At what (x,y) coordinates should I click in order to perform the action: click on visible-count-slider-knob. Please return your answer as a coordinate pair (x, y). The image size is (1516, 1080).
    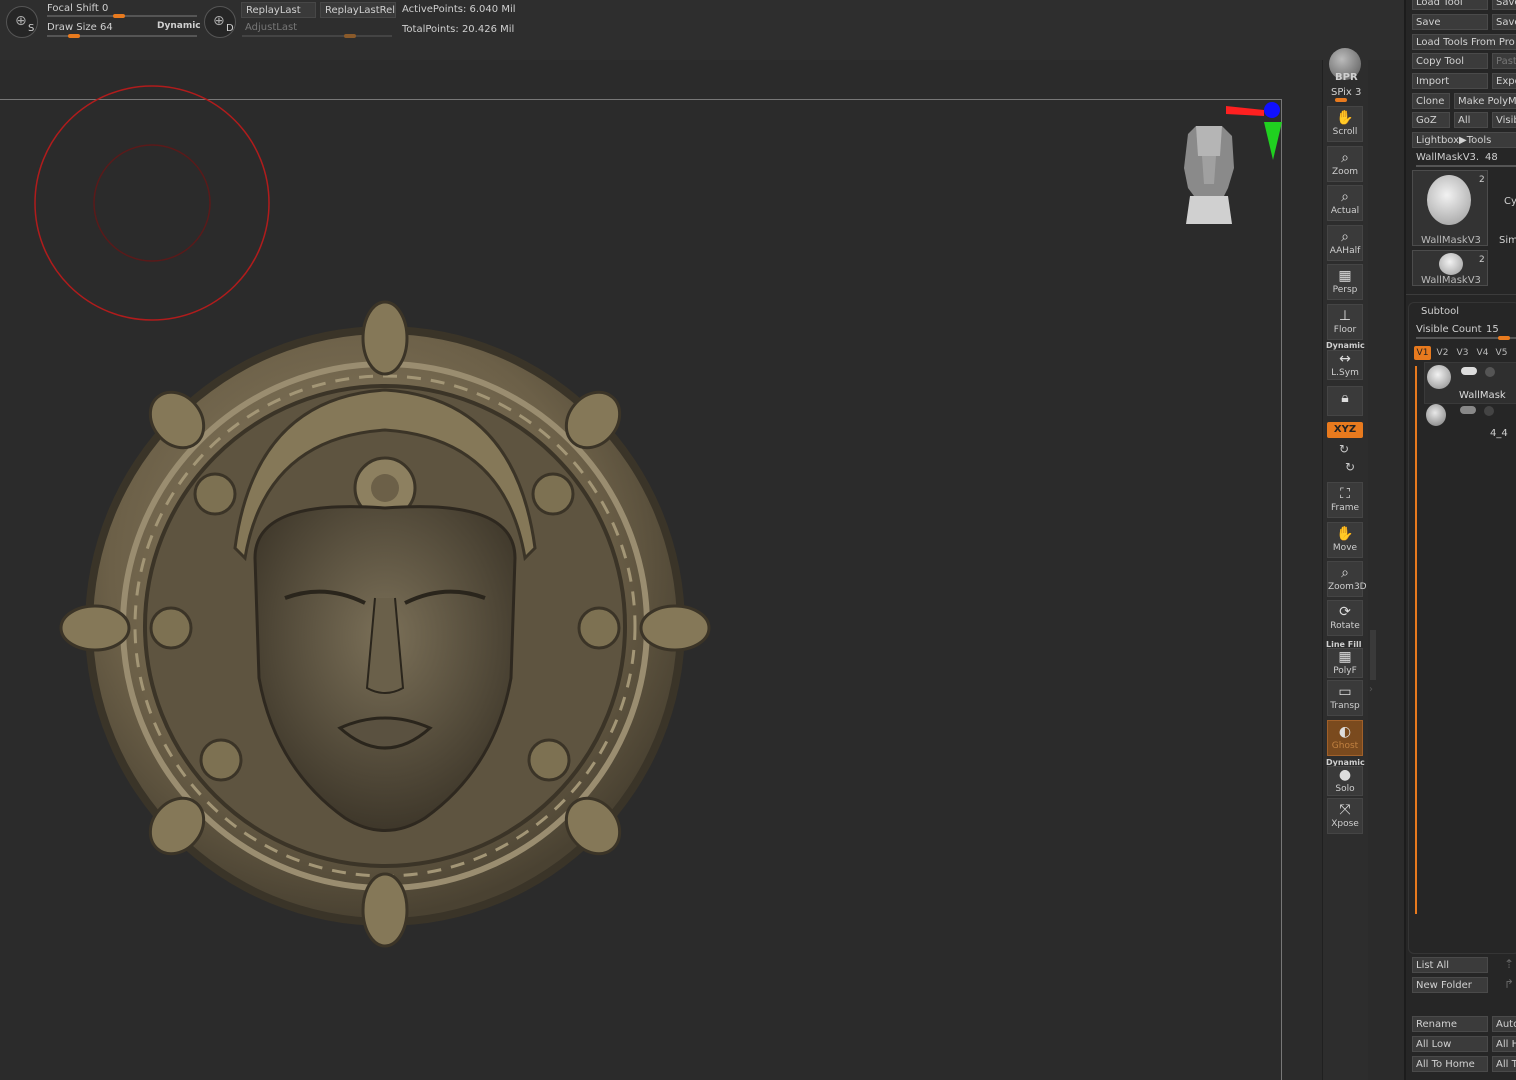
    Looking at the image, I should click on (1504, 338).